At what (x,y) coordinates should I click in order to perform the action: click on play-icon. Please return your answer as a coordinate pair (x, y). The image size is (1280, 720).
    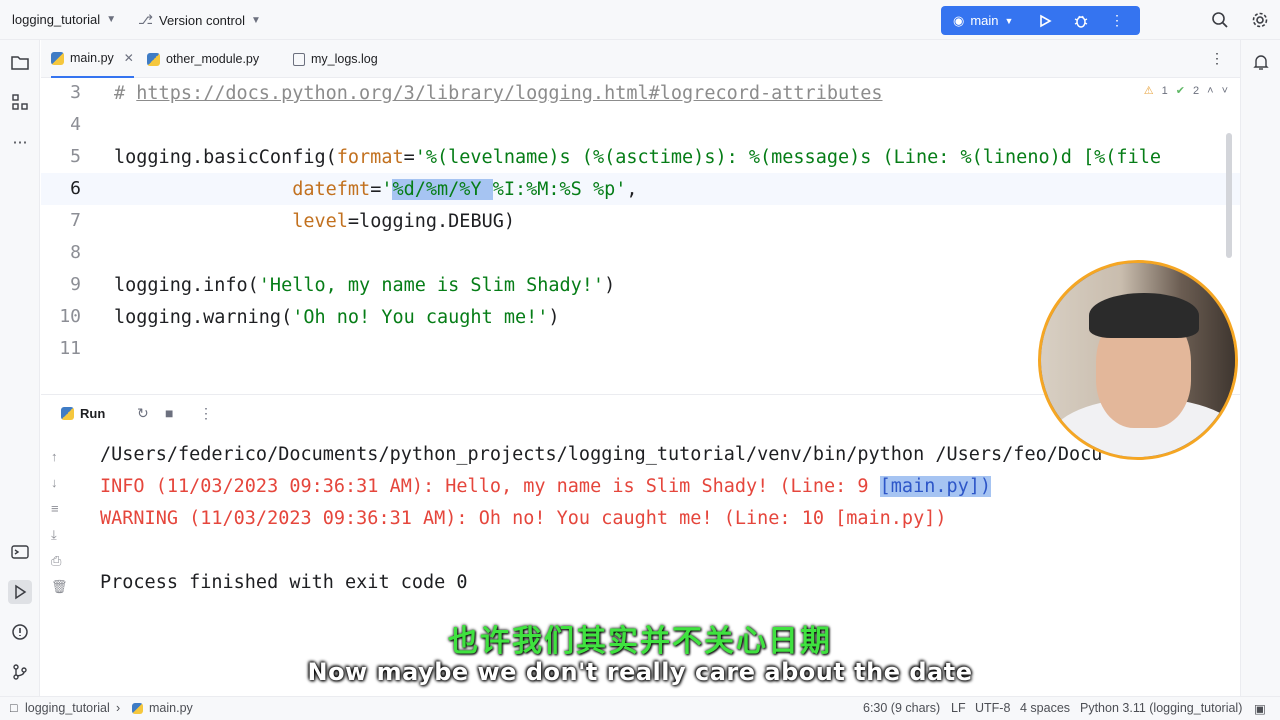
    Looking at the image, I should click on (1046, 20).